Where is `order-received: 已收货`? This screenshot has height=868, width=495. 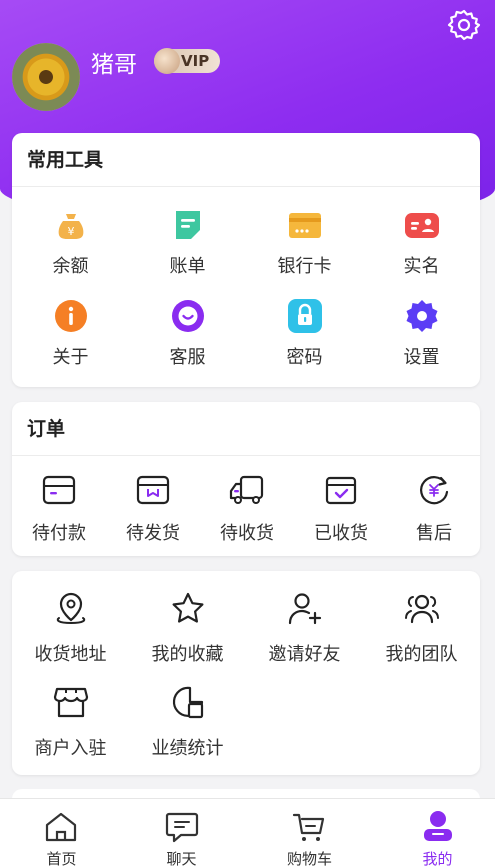 order-received: 已收货 is located at coordinates (341, 510).